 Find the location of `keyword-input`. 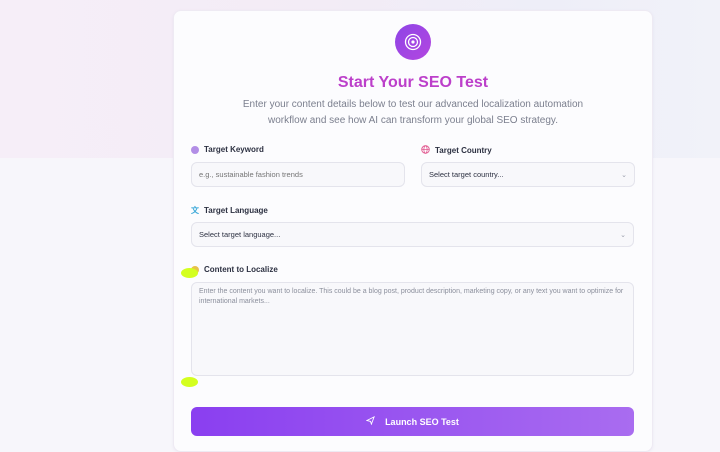

keyword-input is located at coordinates (298, 174).